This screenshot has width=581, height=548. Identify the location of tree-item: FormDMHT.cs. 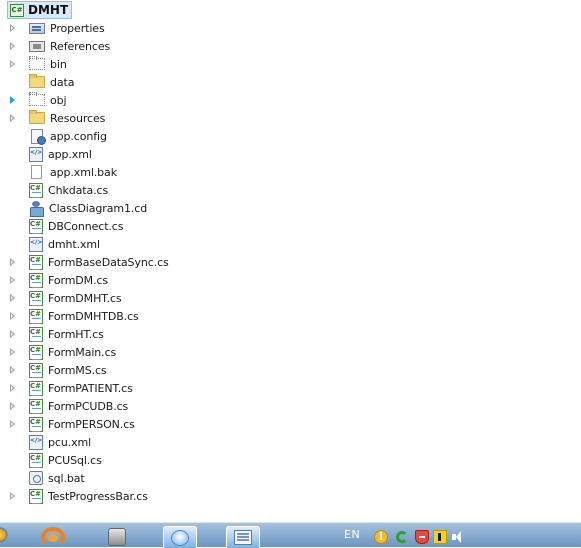
(61, 298).